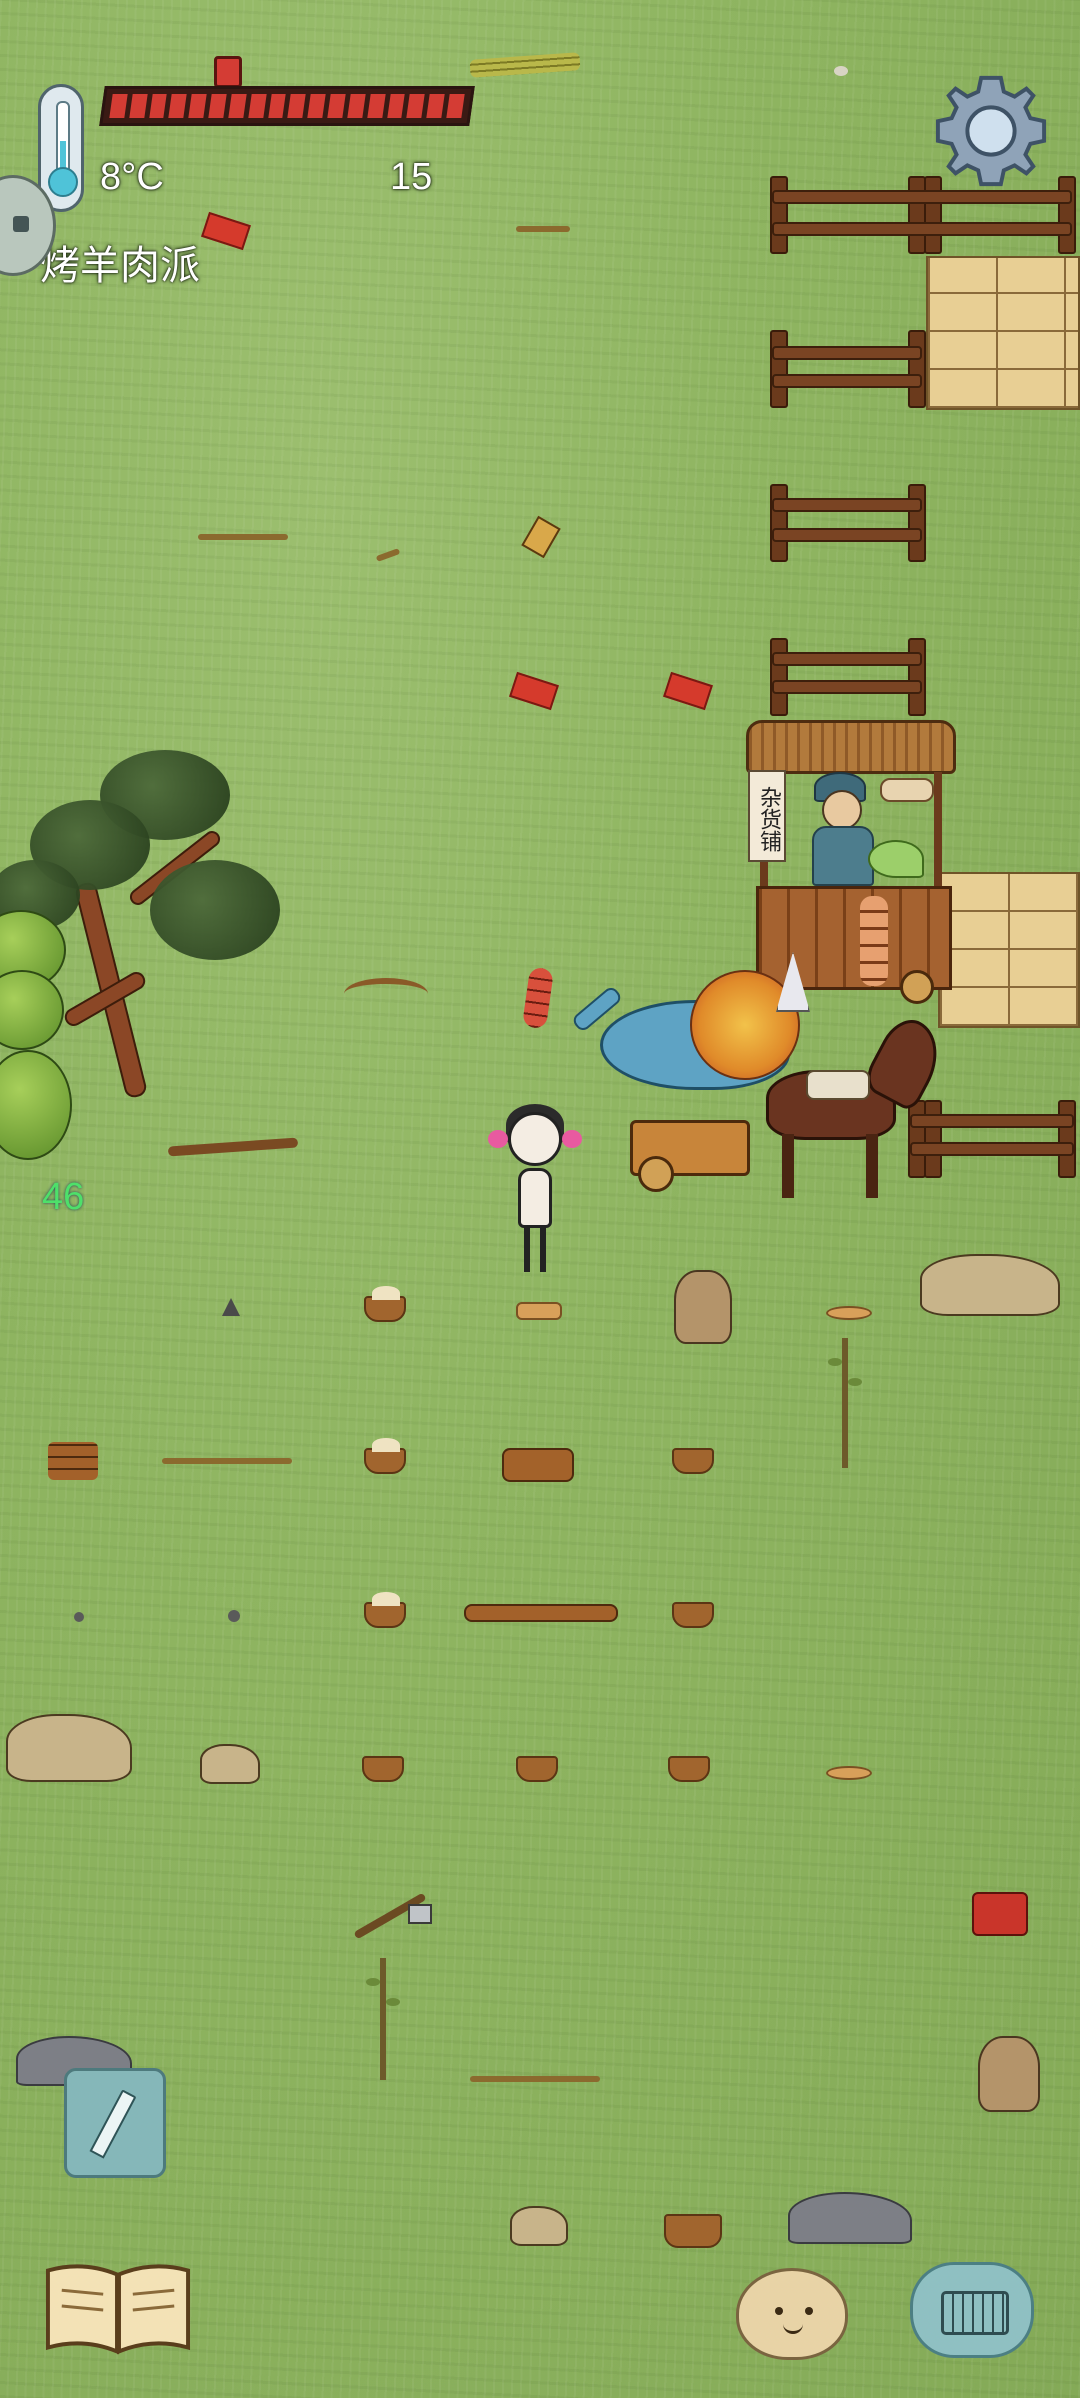 The height and width of the screenshot is (2398, 1080). I want to click on sausage-string, so click(538, 998).